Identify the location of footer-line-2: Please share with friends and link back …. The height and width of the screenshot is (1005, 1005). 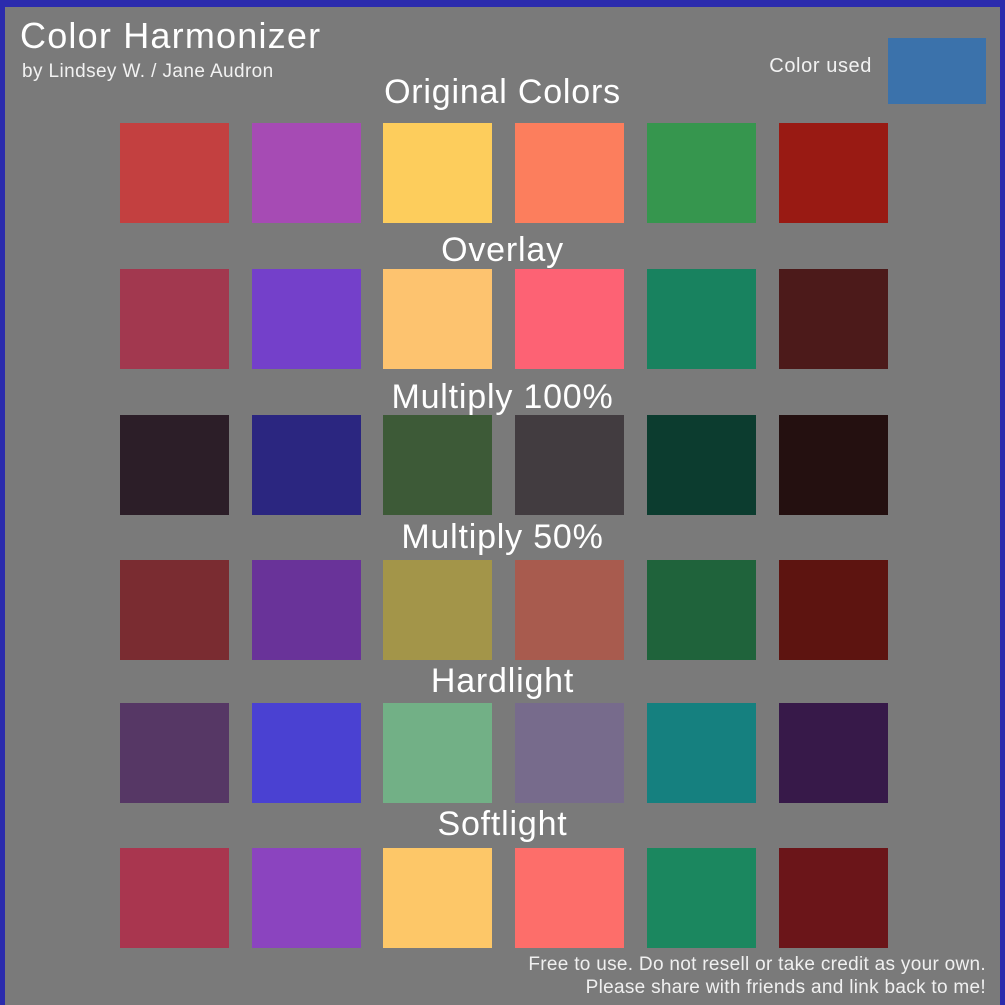
(785, 987).